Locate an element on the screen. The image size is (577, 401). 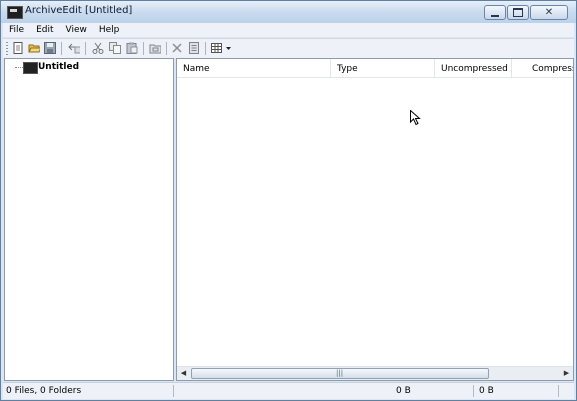
column-header-name: Name is located at coordinates (254, 68).